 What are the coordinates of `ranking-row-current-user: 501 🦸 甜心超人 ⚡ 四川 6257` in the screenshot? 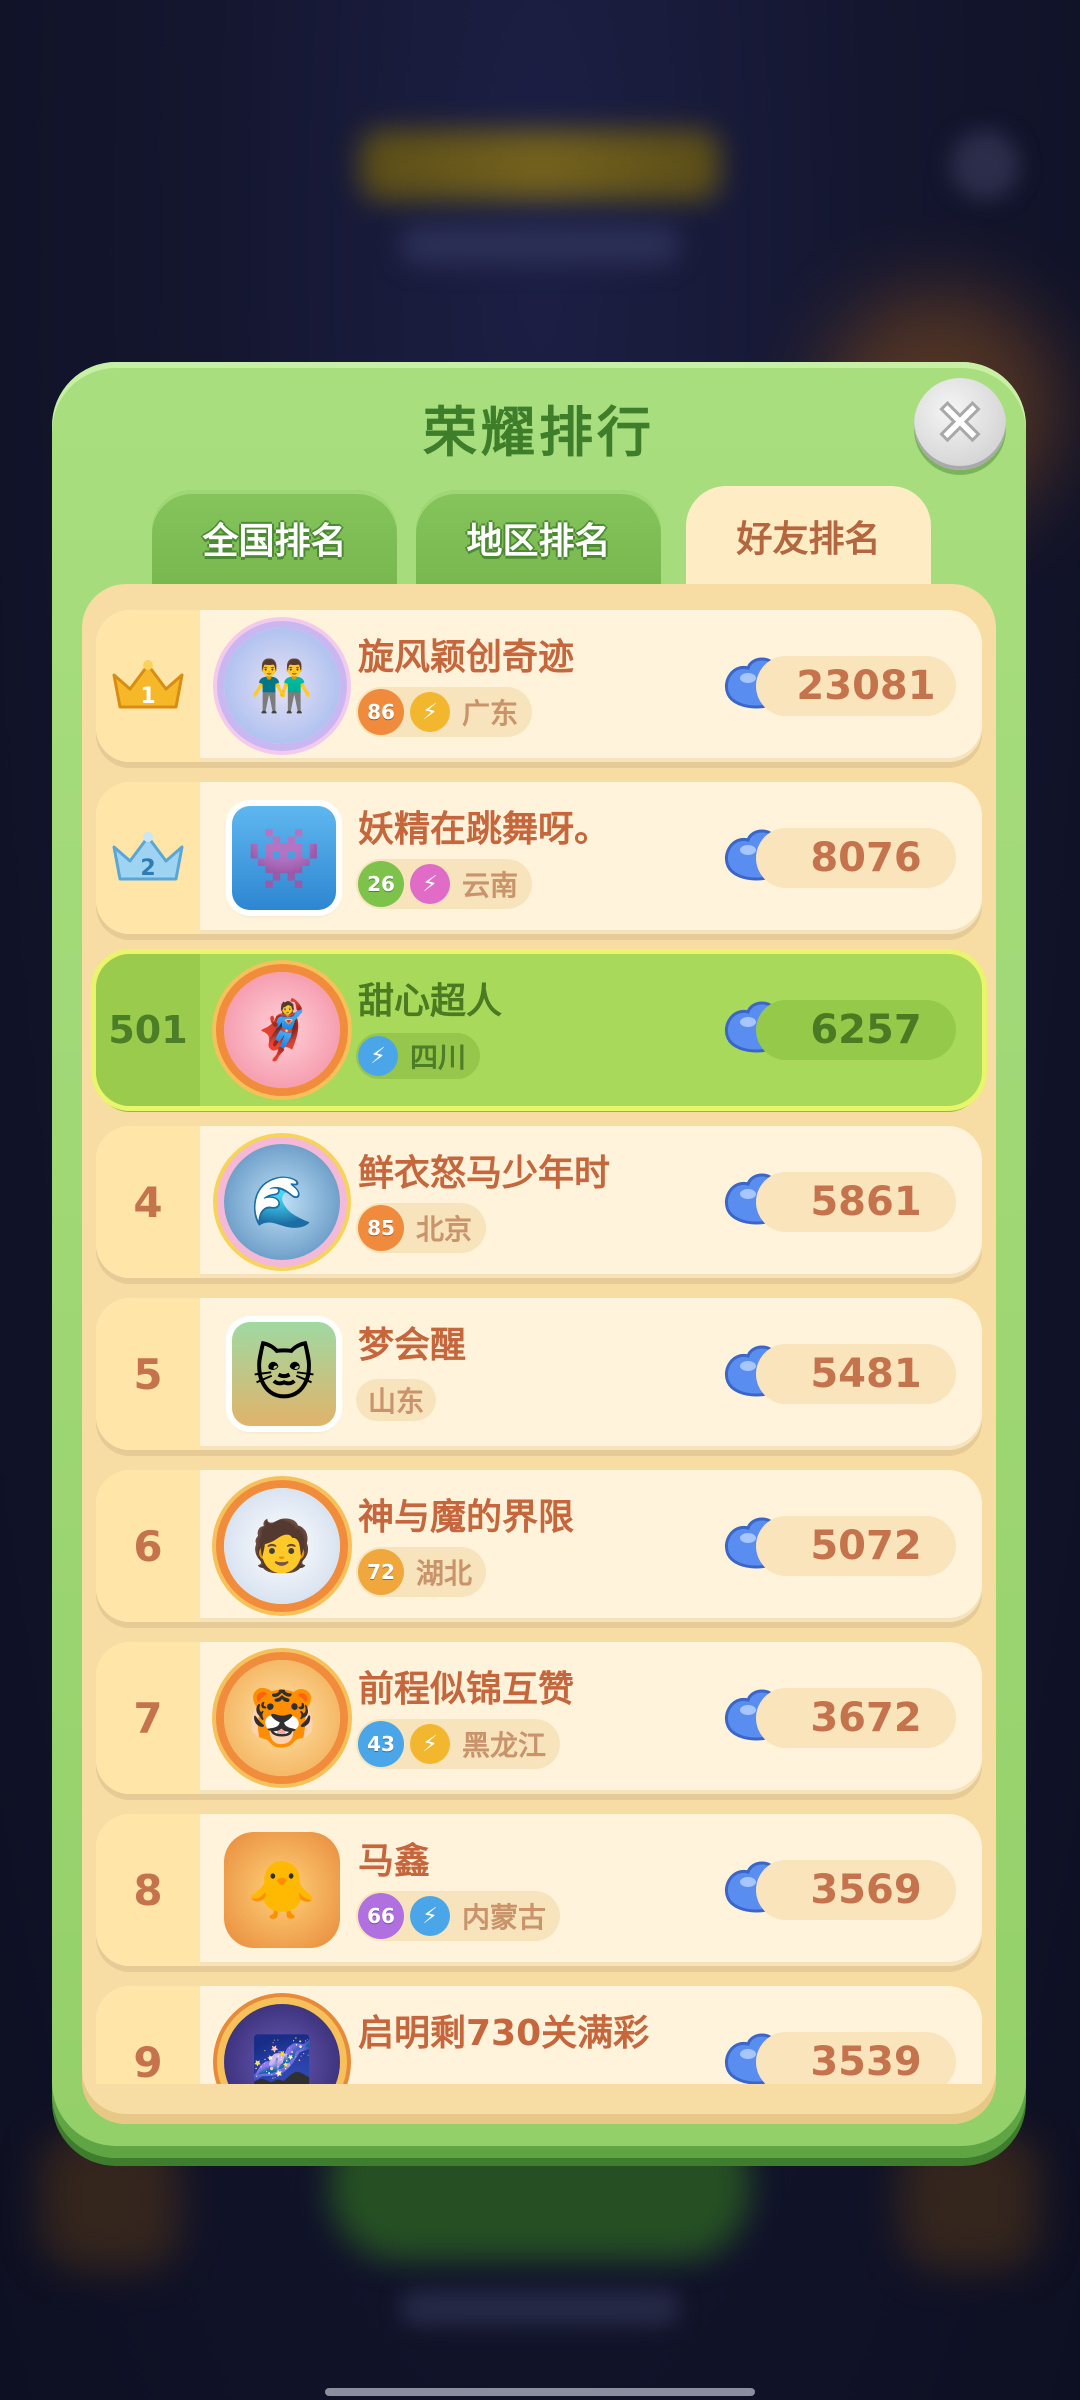 It's located at (539, 1030).